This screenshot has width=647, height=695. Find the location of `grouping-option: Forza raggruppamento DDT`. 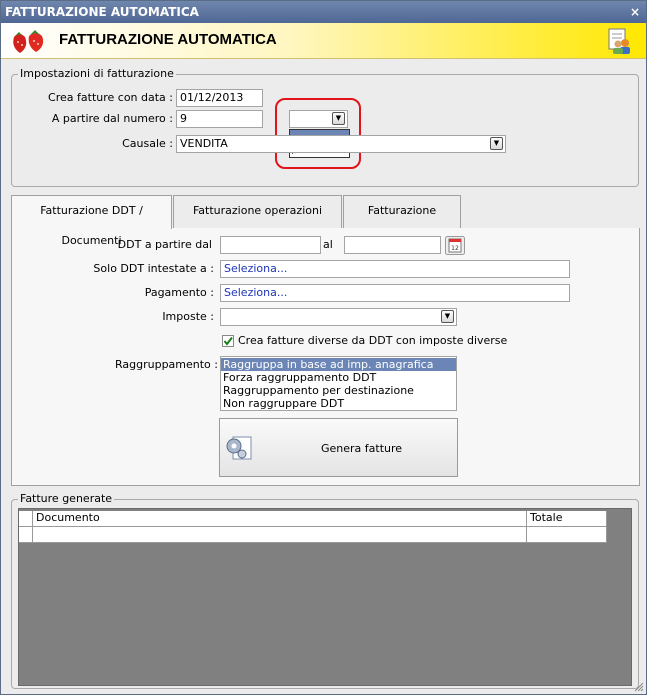

grouping-option: Forza raggruppamento DDT is located at coordinates (338, 377).